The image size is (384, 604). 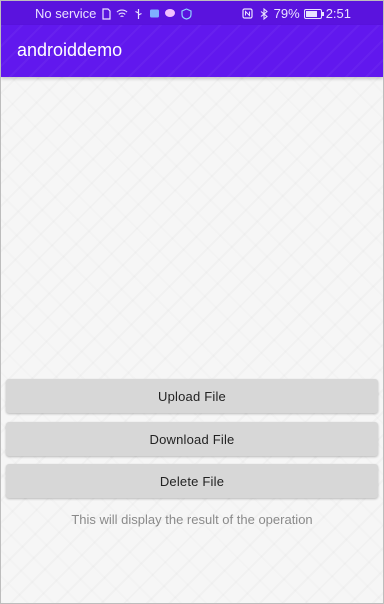 I want to click on nfc-icon, so click(x=248, y=14).